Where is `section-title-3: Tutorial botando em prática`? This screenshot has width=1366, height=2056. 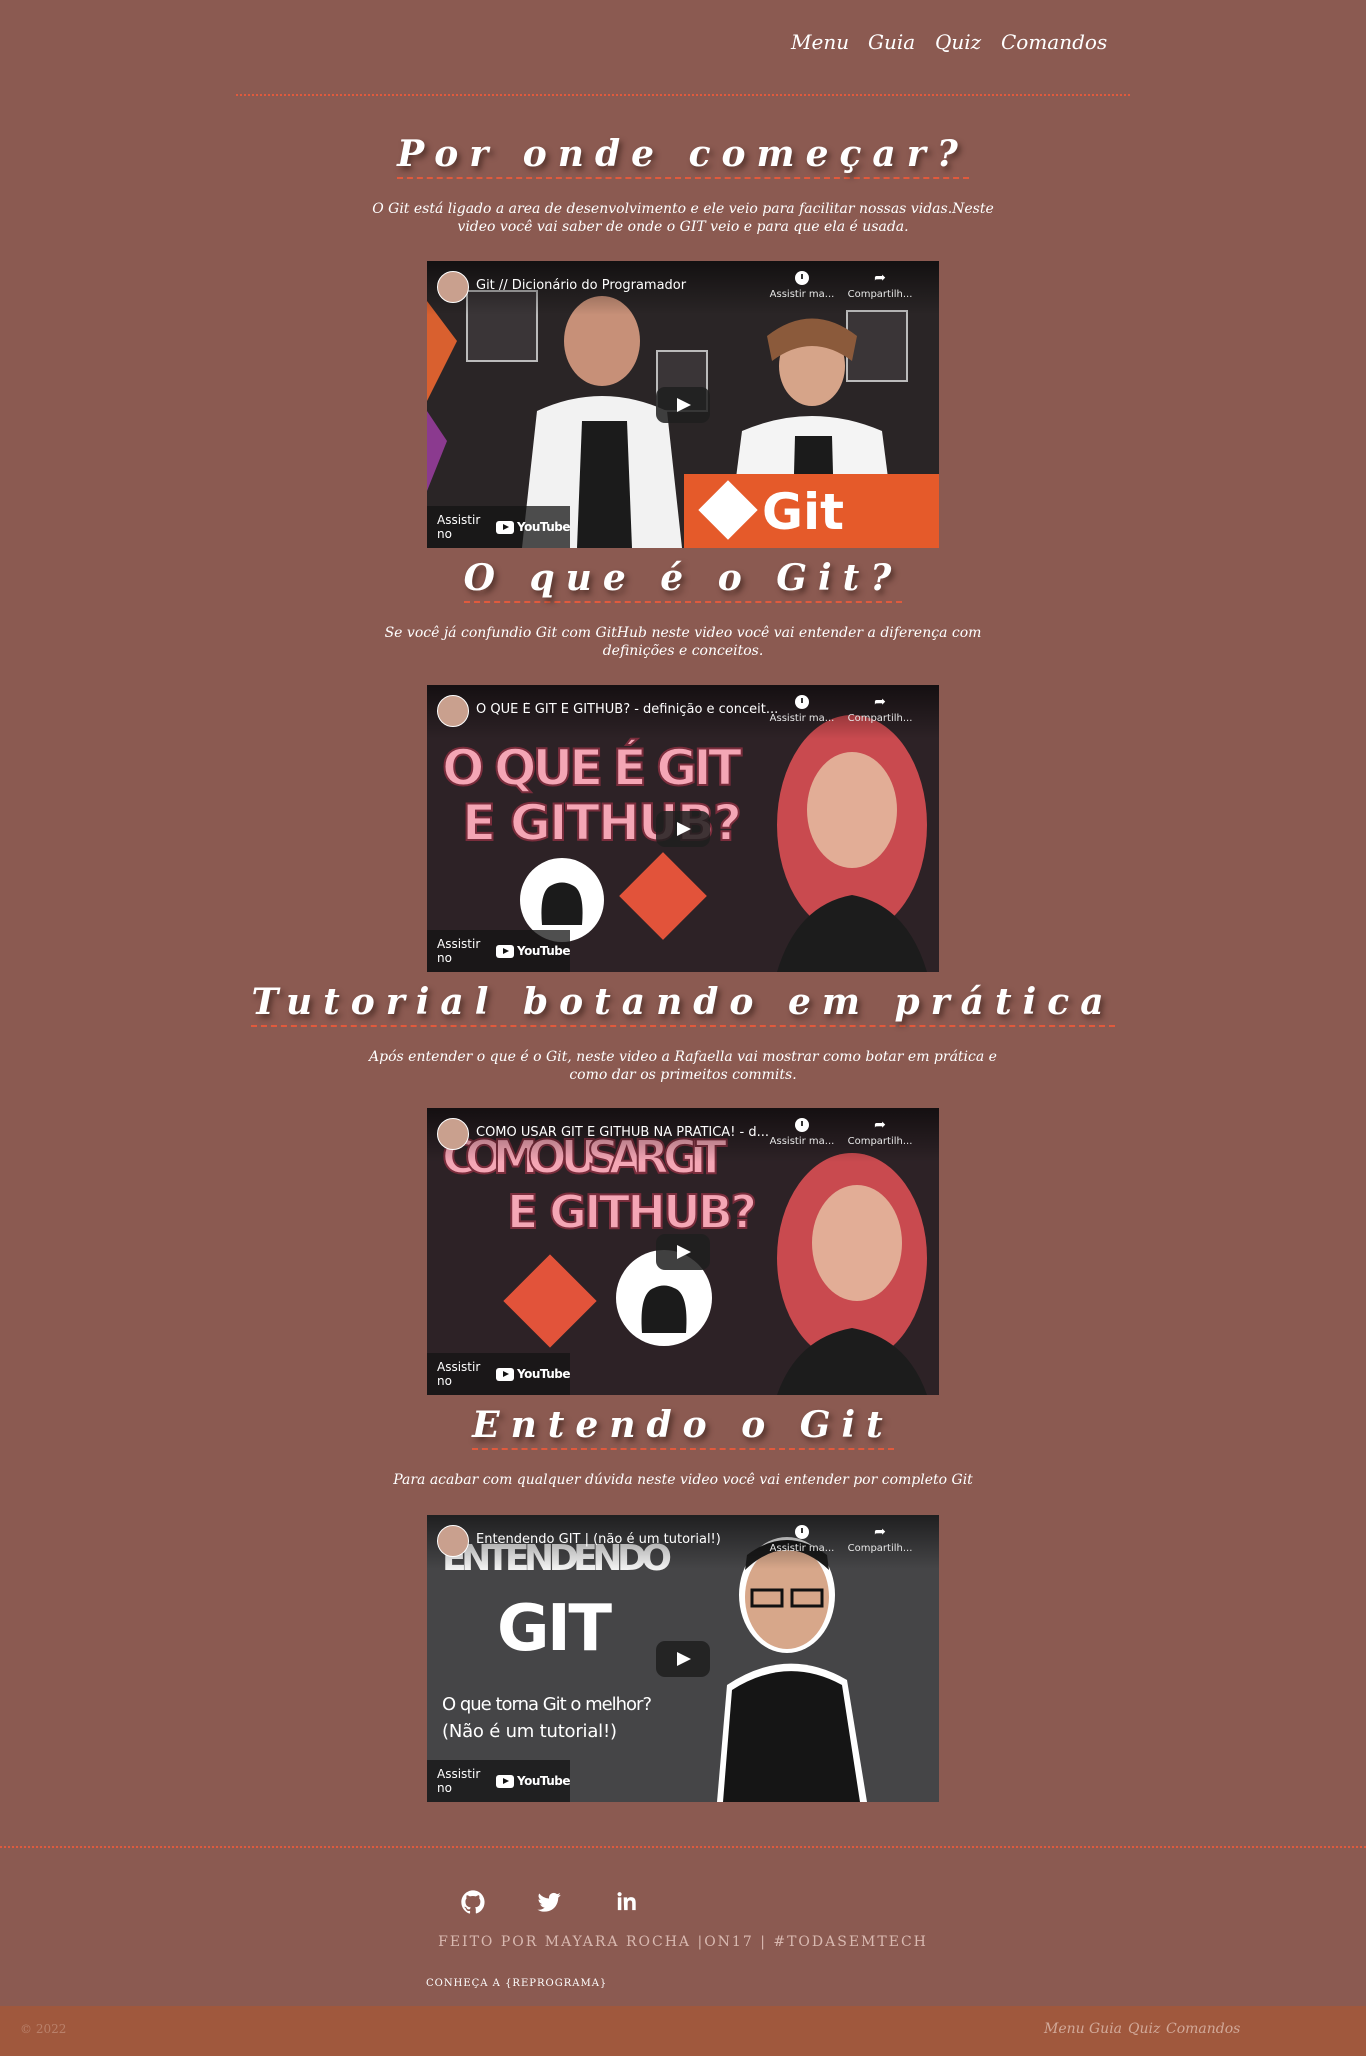
section-title-3: Tutorial botando em prática is located at coordinates (683, 1003).